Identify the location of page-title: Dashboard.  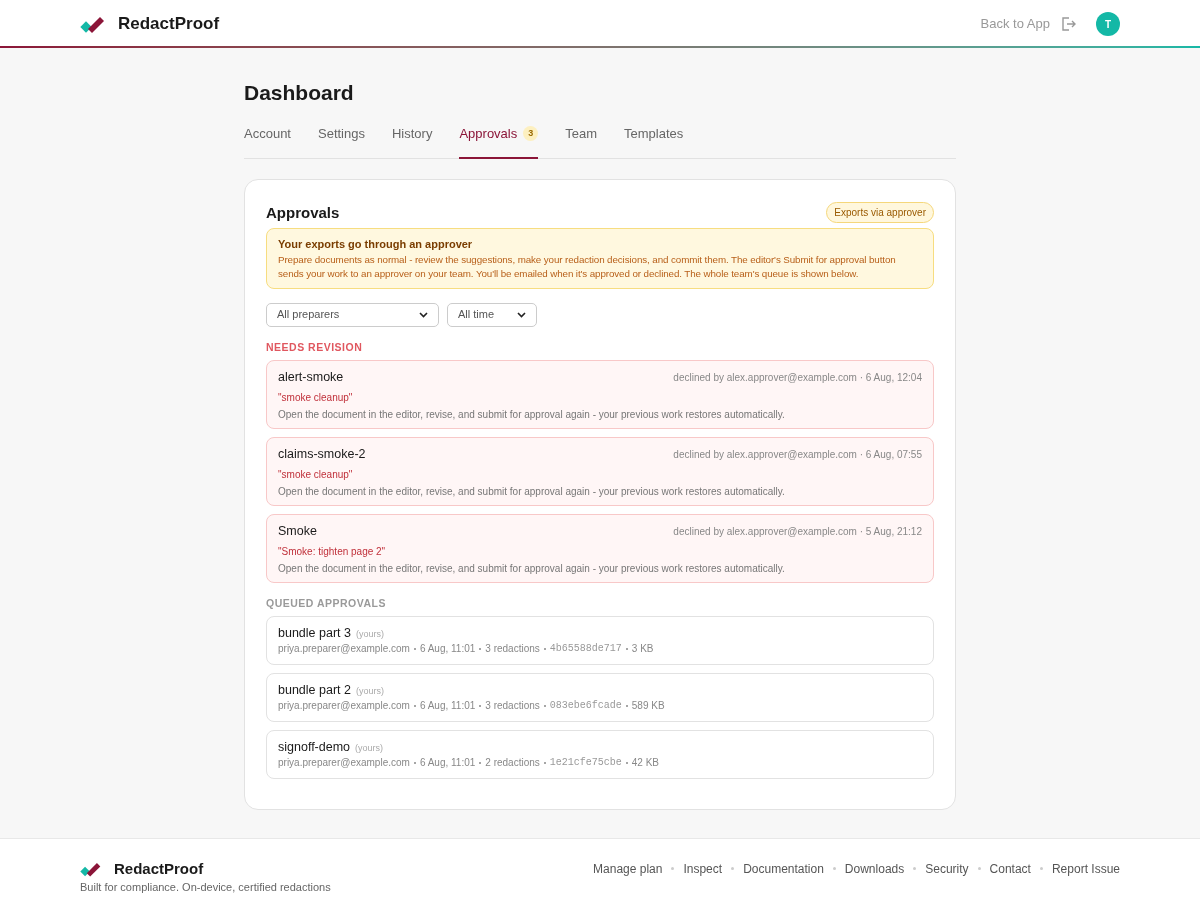
(299, 93).